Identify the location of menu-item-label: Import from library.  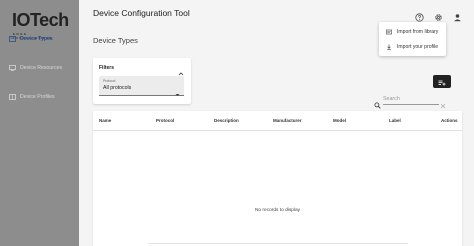
(418, 31).